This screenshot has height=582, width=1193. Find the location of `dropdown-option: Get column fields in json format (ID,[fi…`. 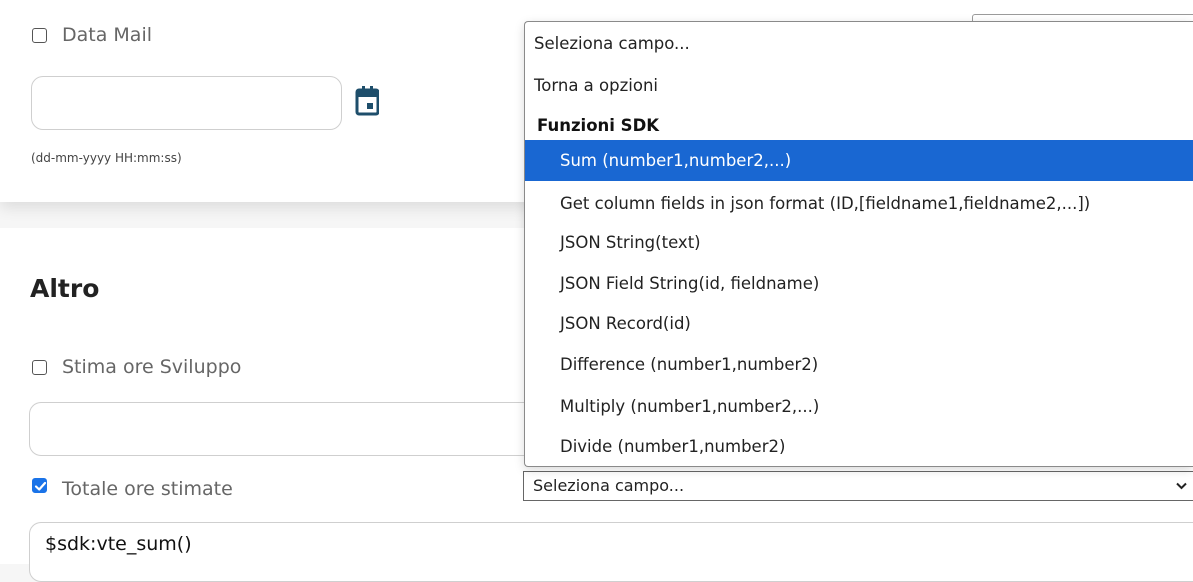

dropdown-option: Get column fields in json format (ID,[fi… is located at coordinates (859, 204).